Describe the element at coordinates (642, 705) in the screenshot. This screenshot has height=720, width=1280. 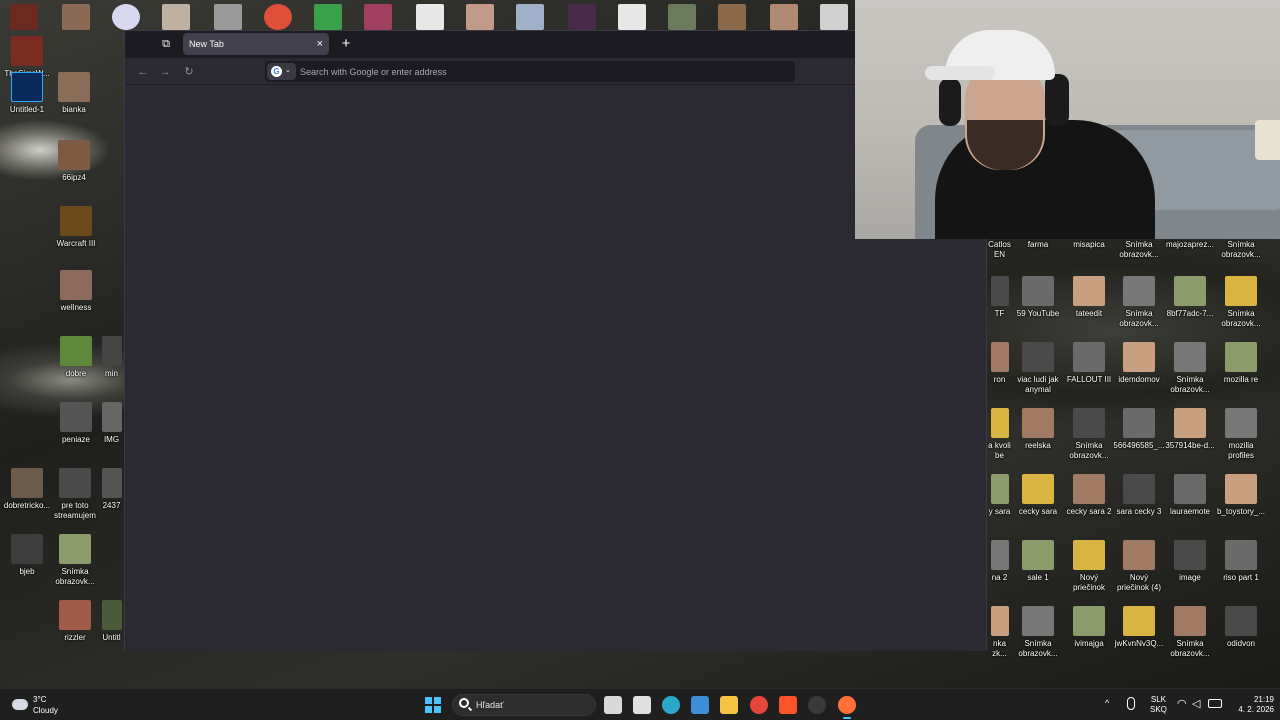
I see `store-icon` at that location.